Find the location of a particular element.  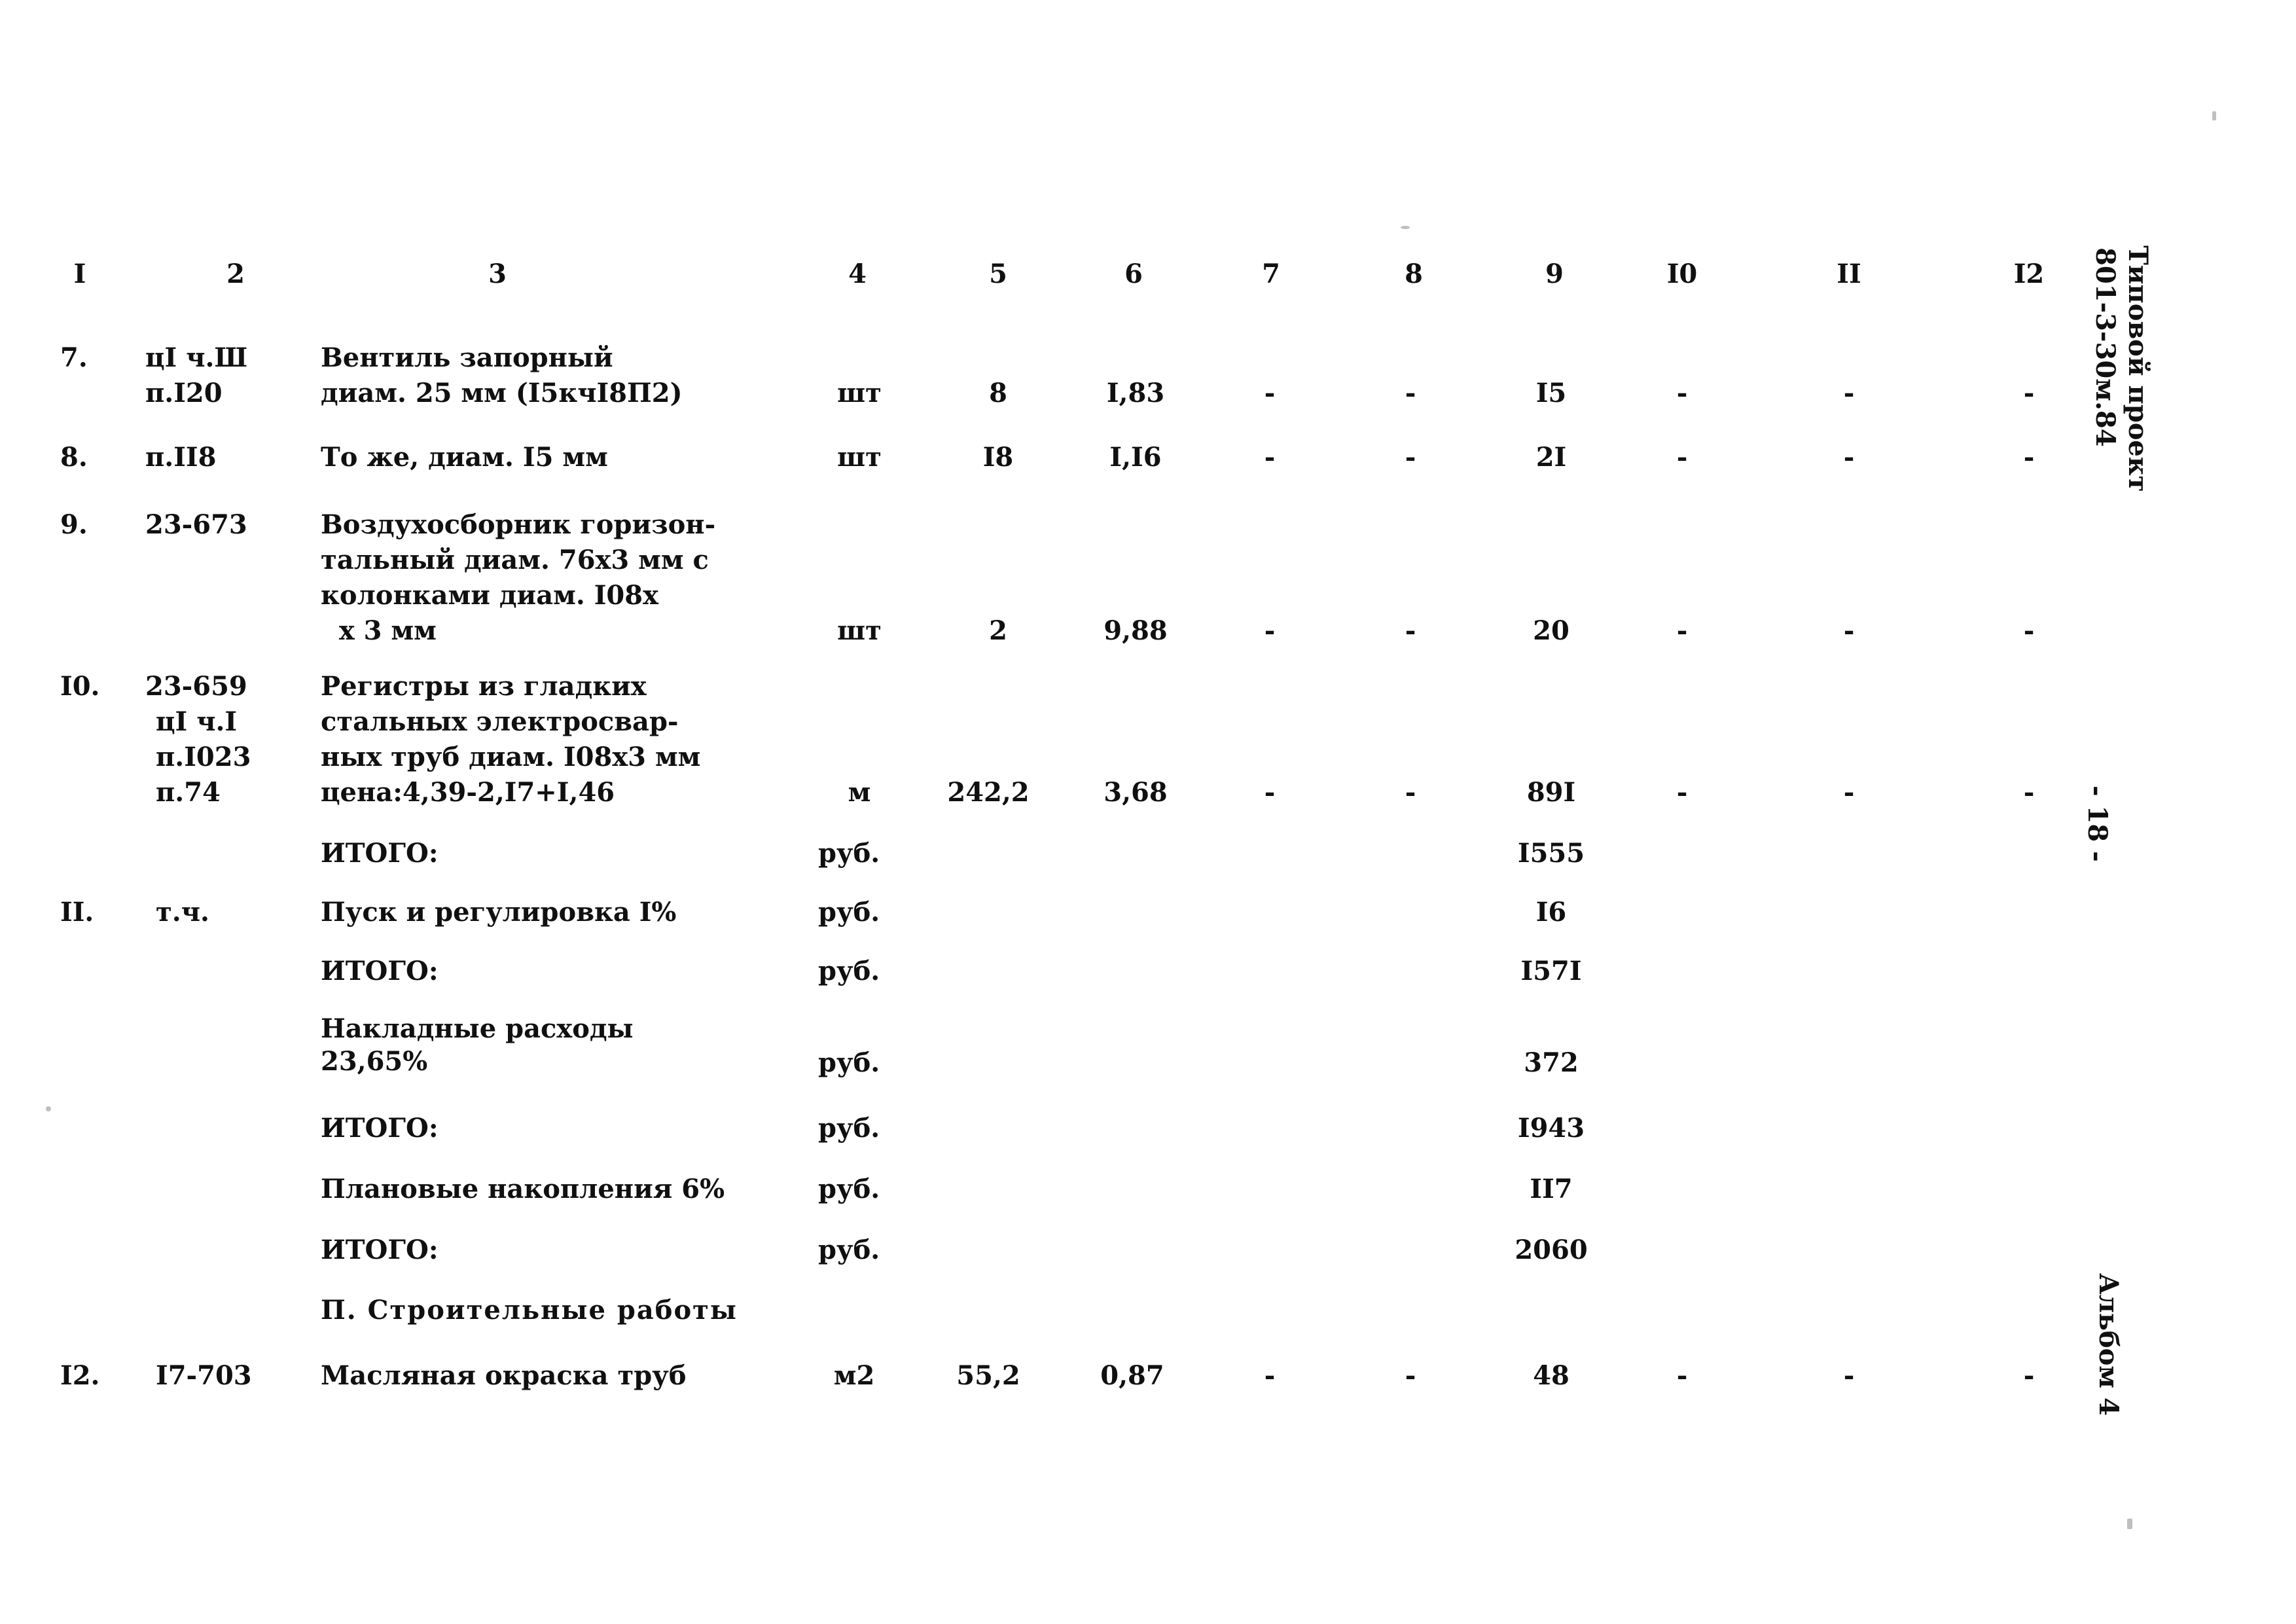

column-header-4: 4 is located at coordinates (858, 274).